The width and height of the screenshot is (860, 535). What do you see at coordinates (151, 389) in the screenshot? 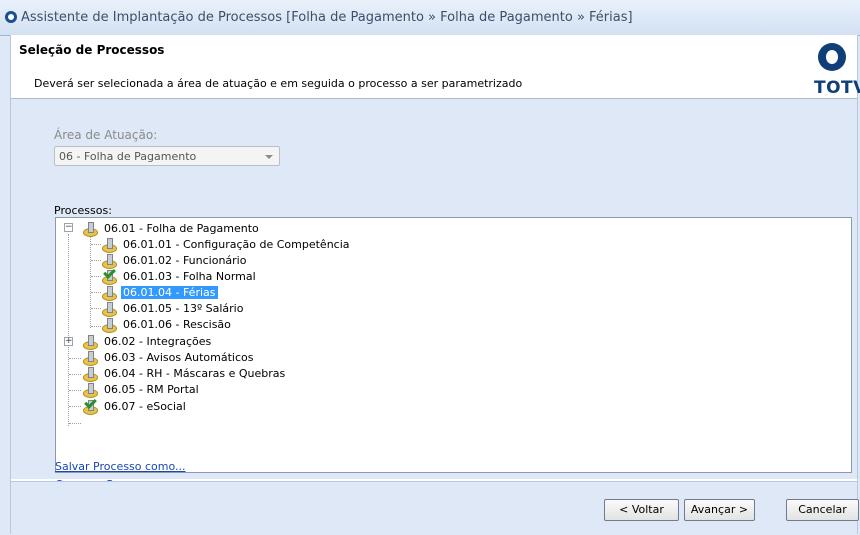
I see `tree-node-label: 06.05 - RM Portal` at bounding box center [151, 389].